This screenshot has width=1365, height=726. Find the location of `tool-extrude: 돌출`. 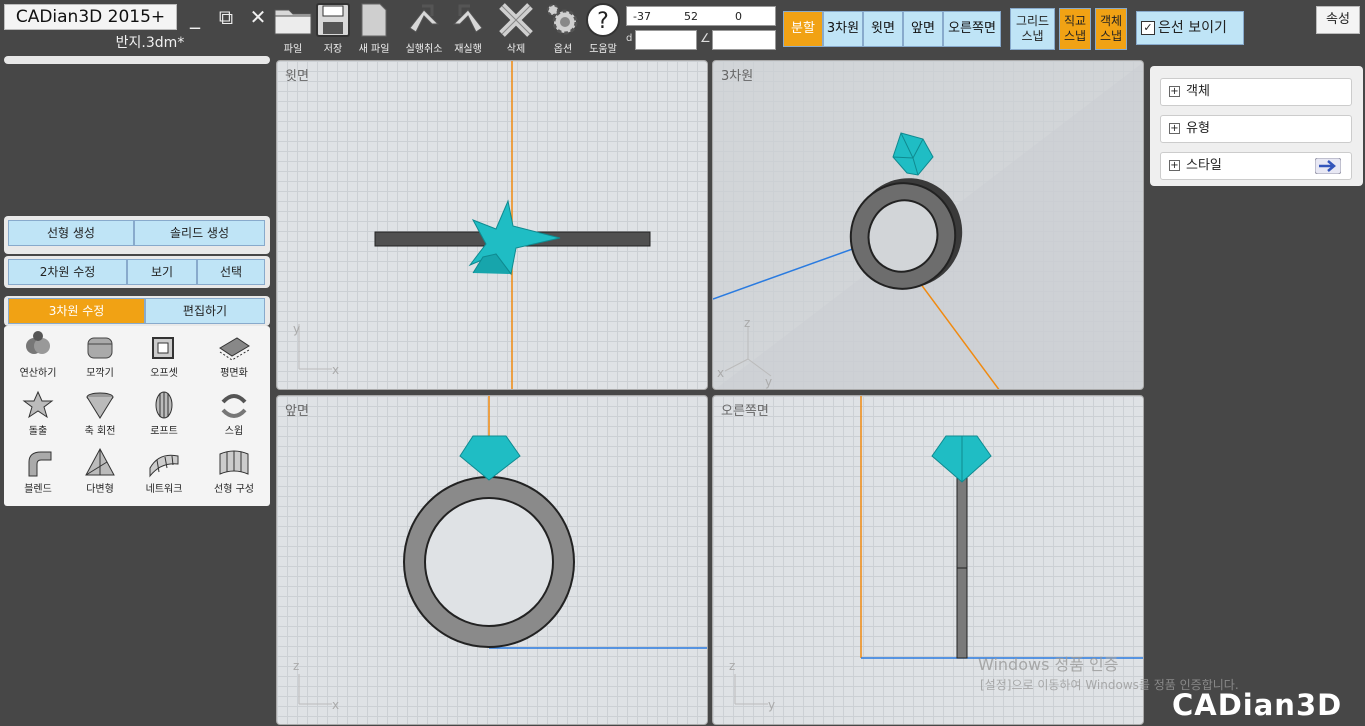

tool-extrude: 돌출 is located at coordinates (38, 417).